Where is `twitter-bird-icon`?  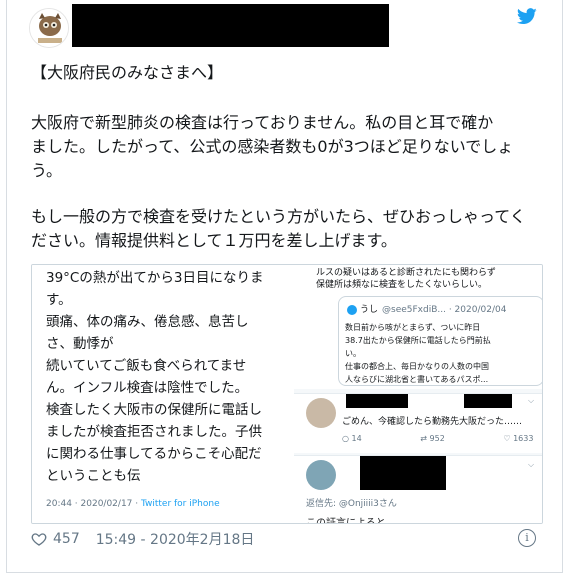 twitter-bird-icon is located at coordinates (527, 16).